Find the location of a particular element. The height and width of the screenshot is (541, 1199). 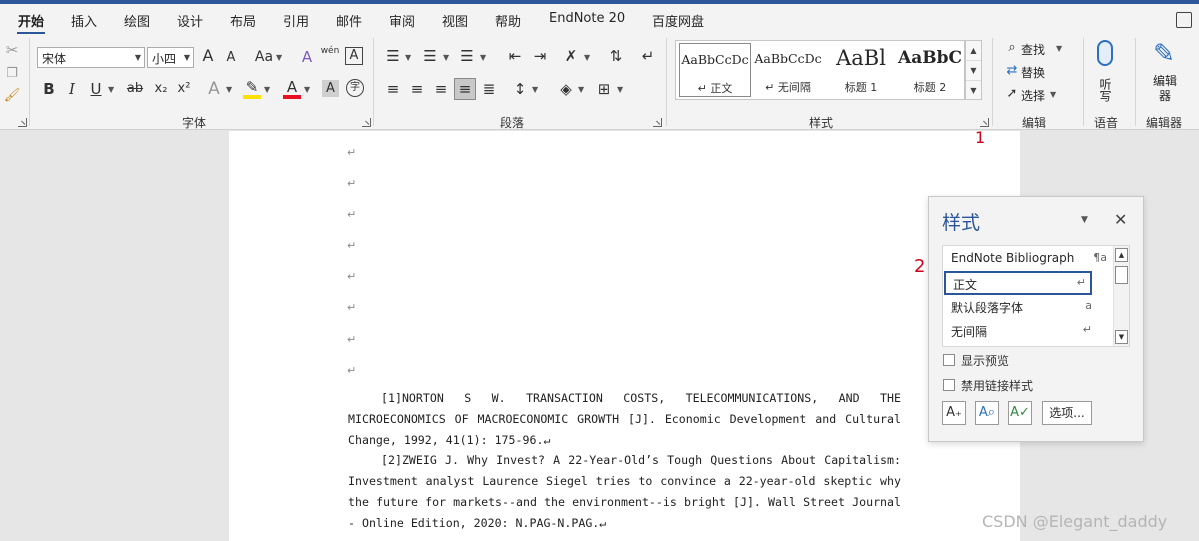

style-list-item-selected: 正文 ↵ is located at coordinates (1018, 283).